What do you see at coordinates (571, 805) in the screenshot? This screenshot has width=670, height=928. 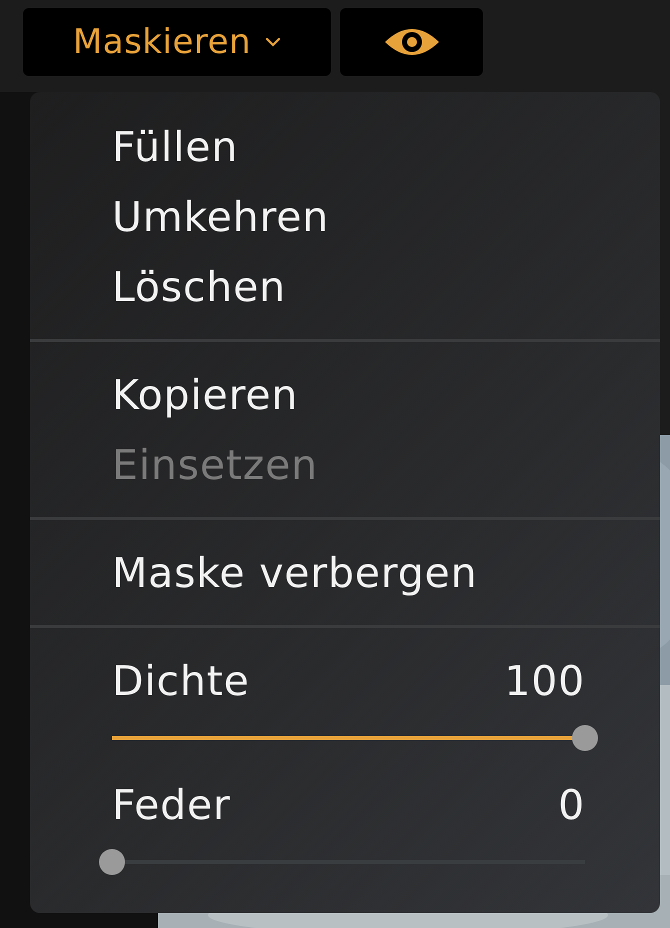 I see `slider-value: 0` at bounding box center [571, 805].